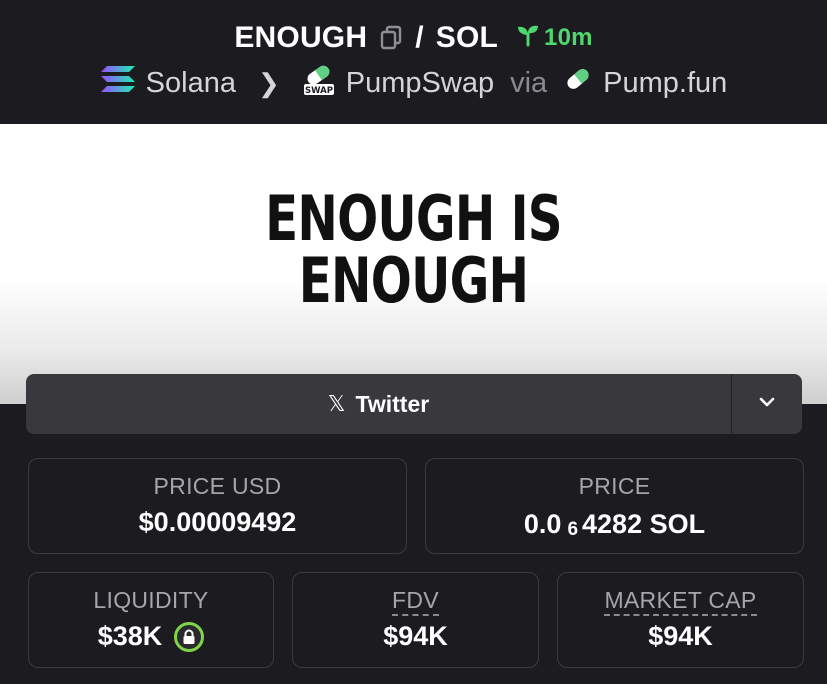 This screenshot has height=684, width=827. I want to click on quote-symbol: SOL, so click(467, 37).